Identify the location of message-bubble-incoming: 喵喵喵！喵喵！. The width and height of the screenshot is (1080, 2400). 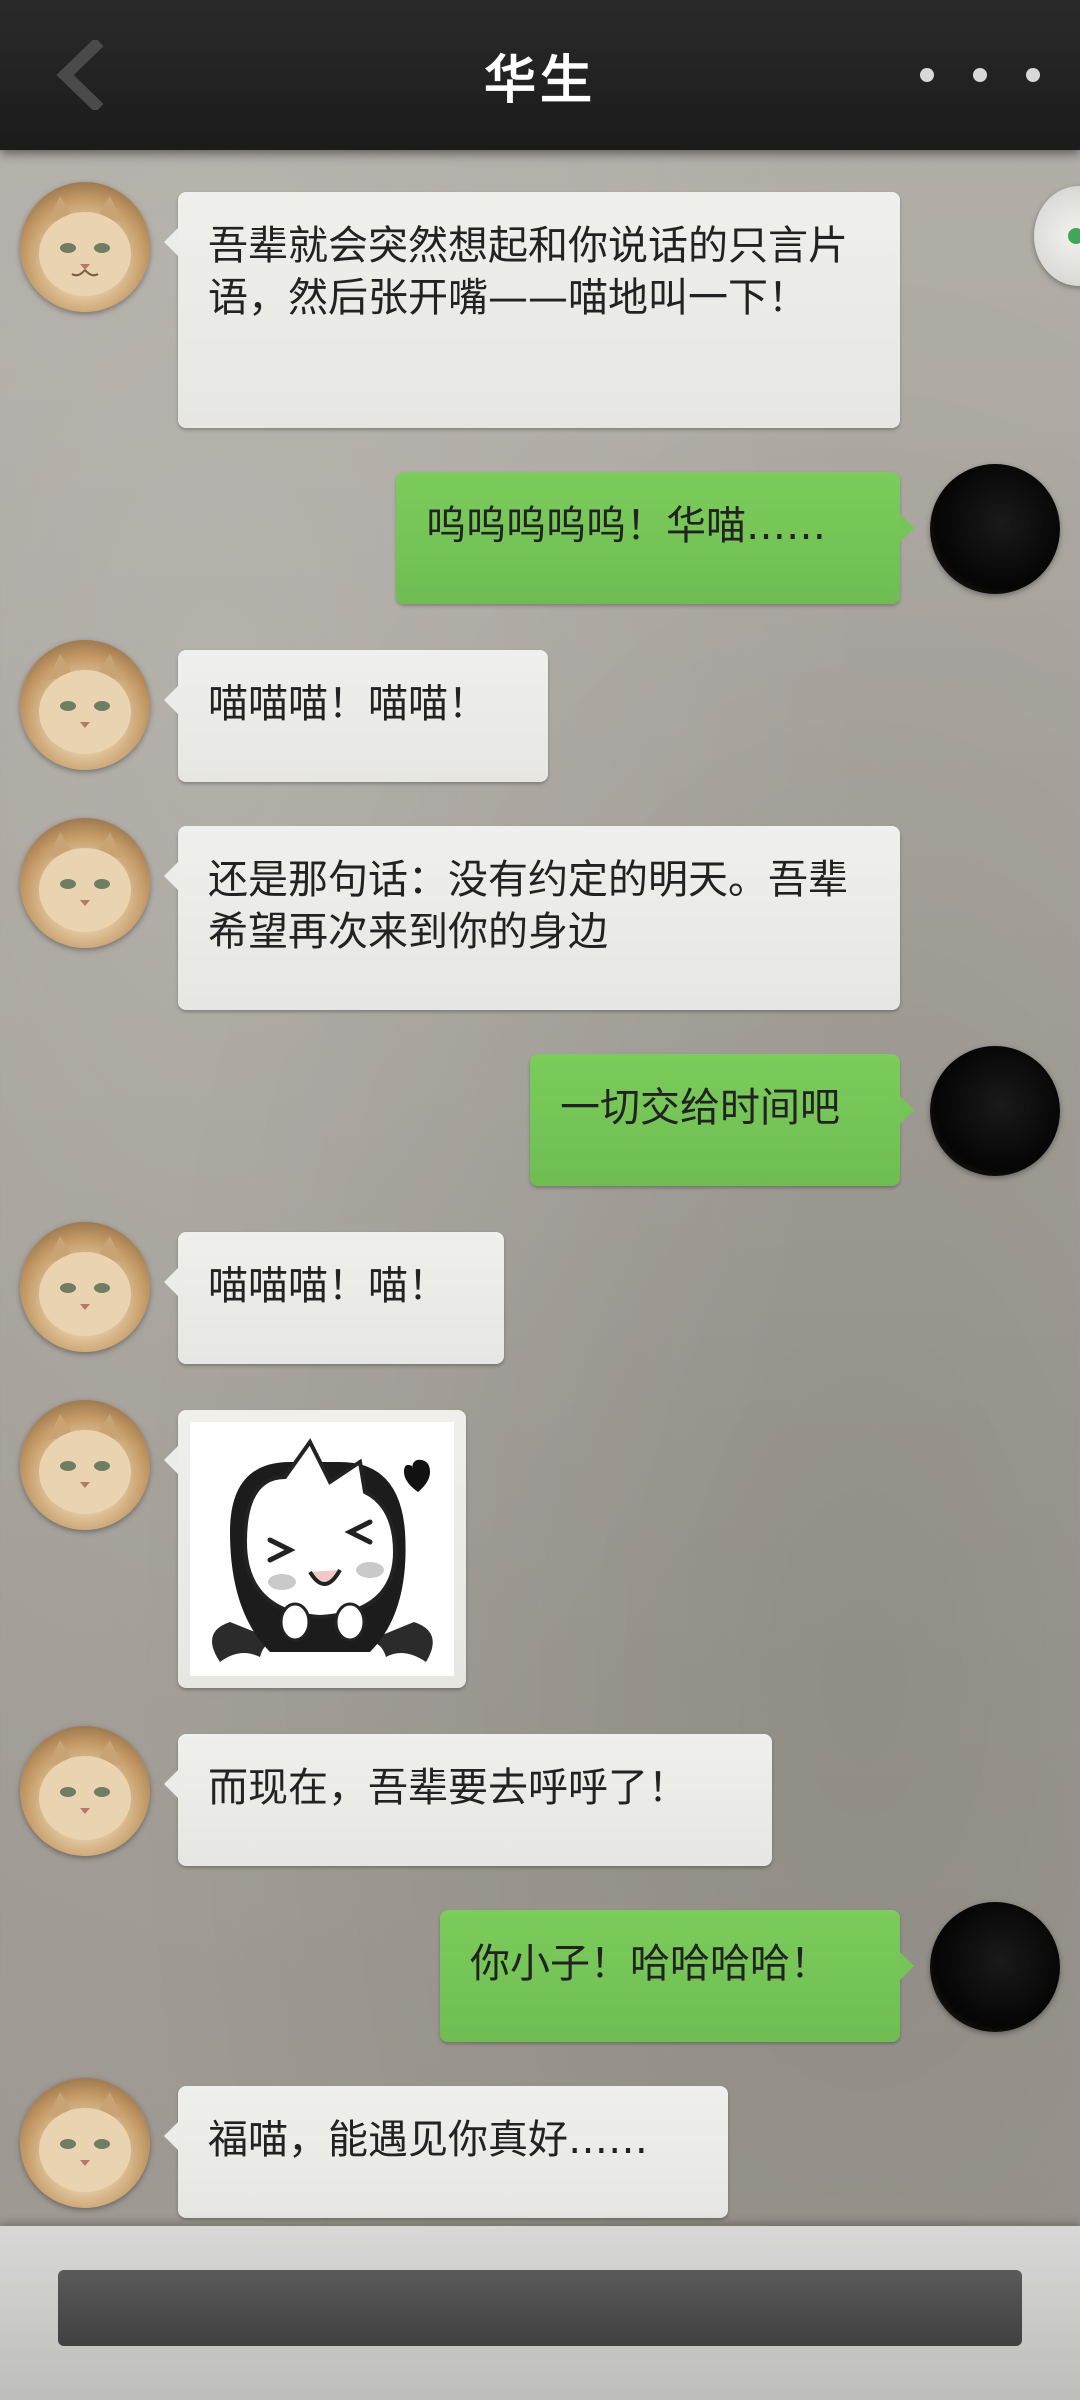
(356, 716).